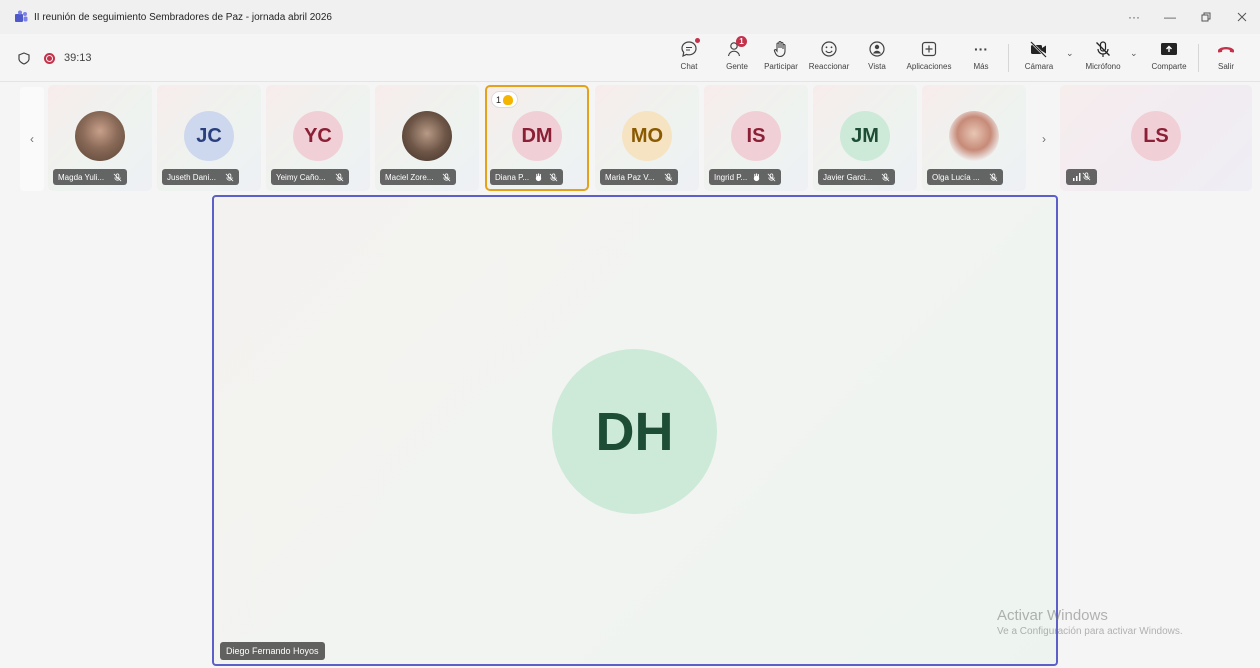  I want to click on leave-label: Salir, so click(1225, 66).